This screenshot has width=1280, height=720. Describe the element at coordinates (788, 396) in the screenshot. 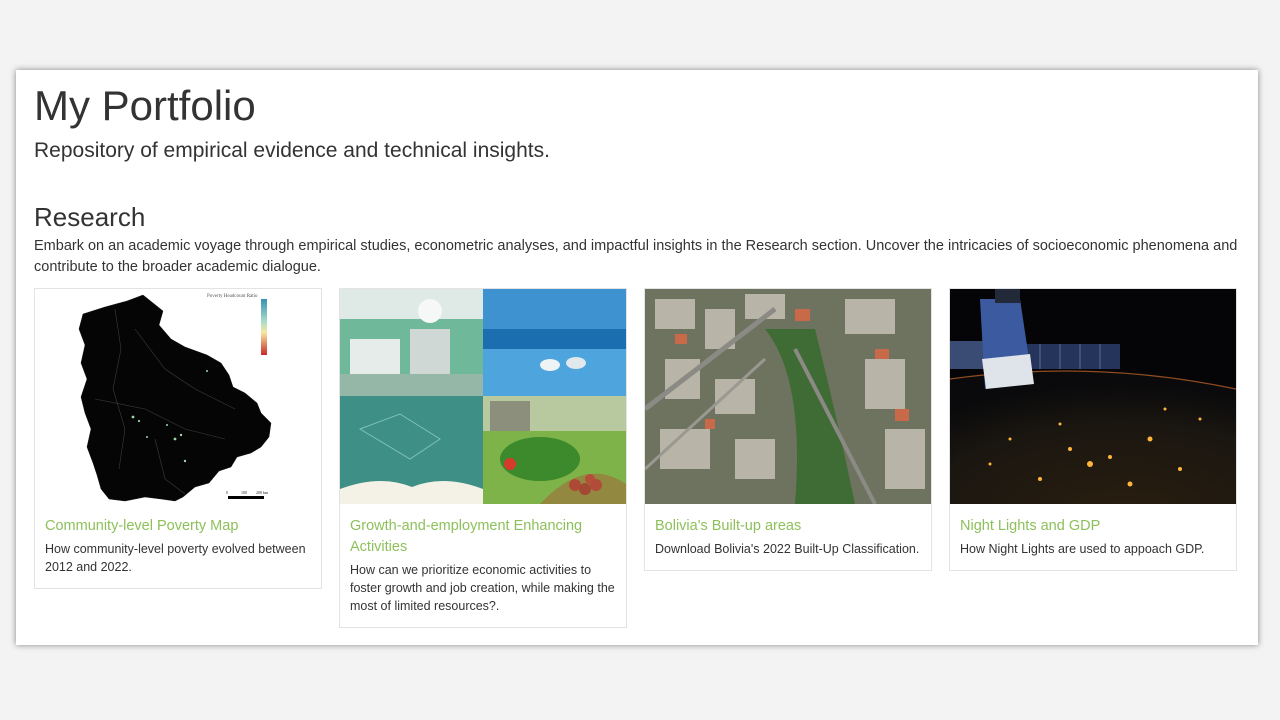

I see `aerial-city-image` at that location.